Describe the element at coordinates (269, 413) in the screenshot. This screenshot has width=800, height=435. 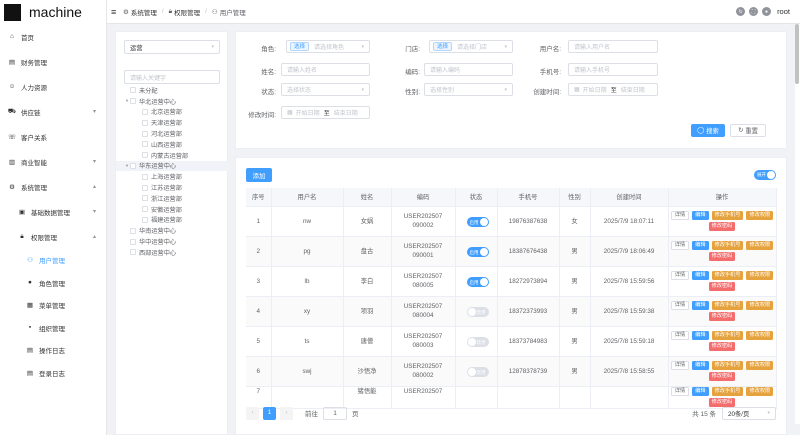
I see `page-number-1: 1` at that location.